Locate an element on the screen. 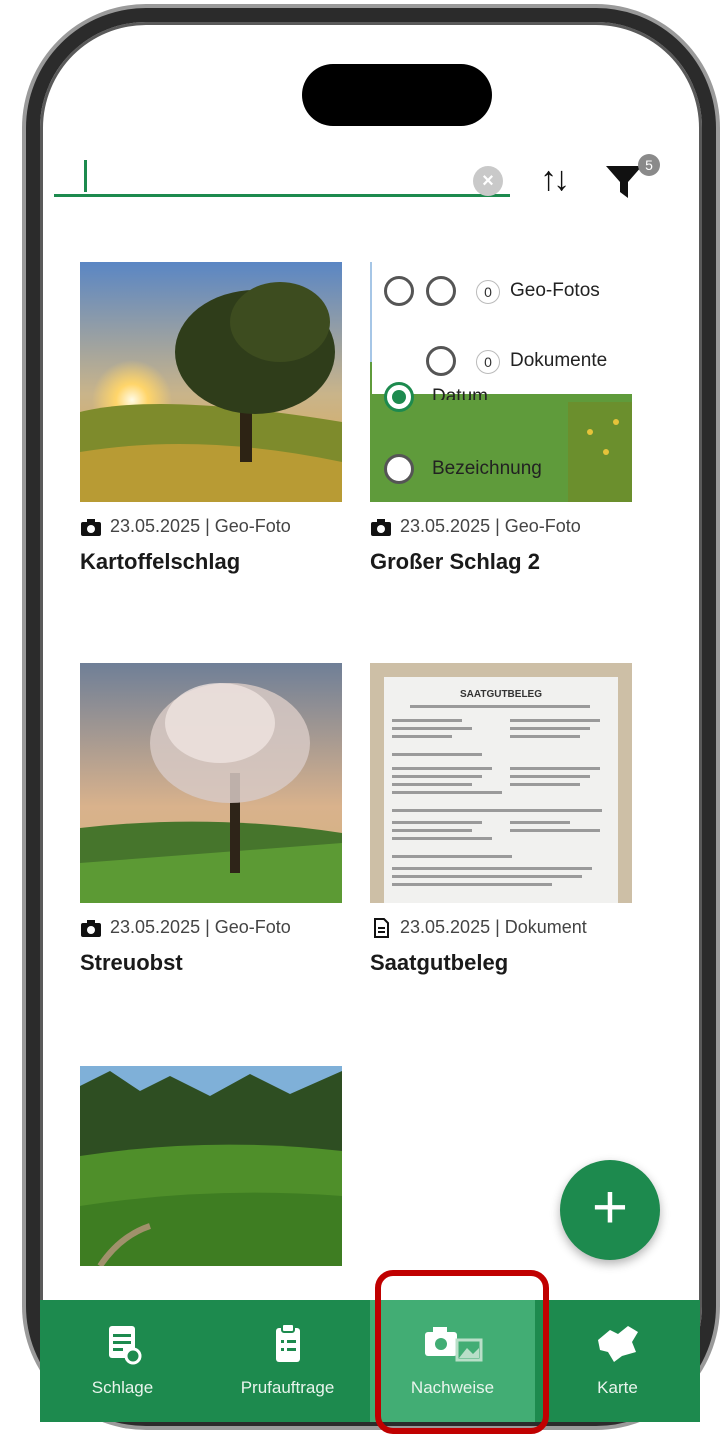 This screenshot has height=1434, width=724. item-meta: 23.05.2025 | Dokument is located at coordinates (493, 927).